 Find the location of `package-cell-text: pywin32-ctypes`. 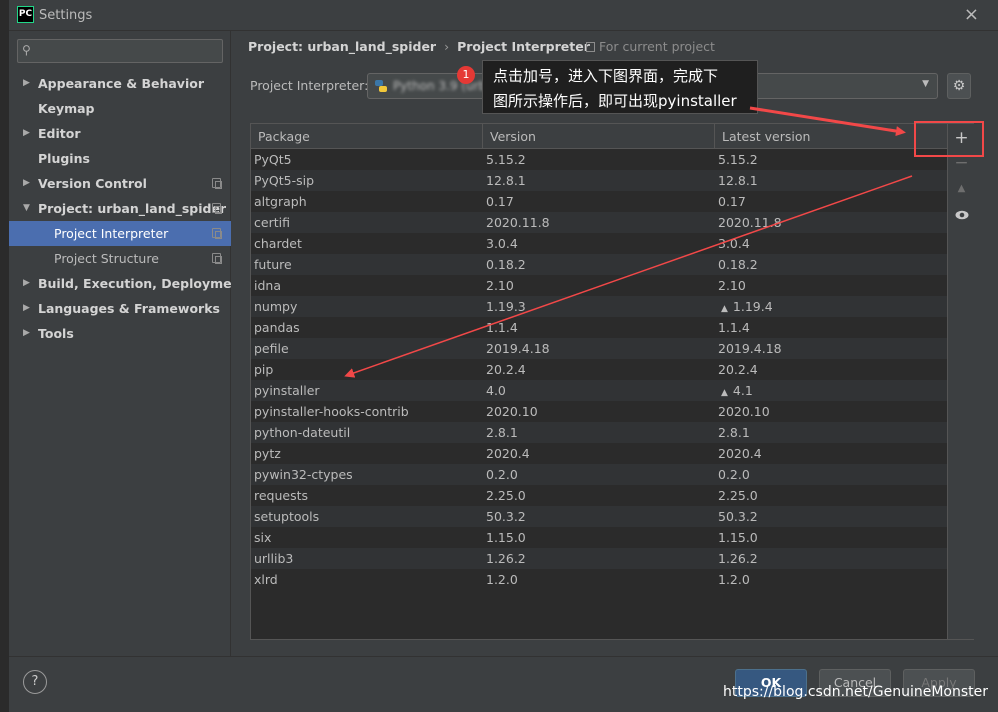

package-cell-text: pywin32-ctypes is located at coordinates (303, 474).